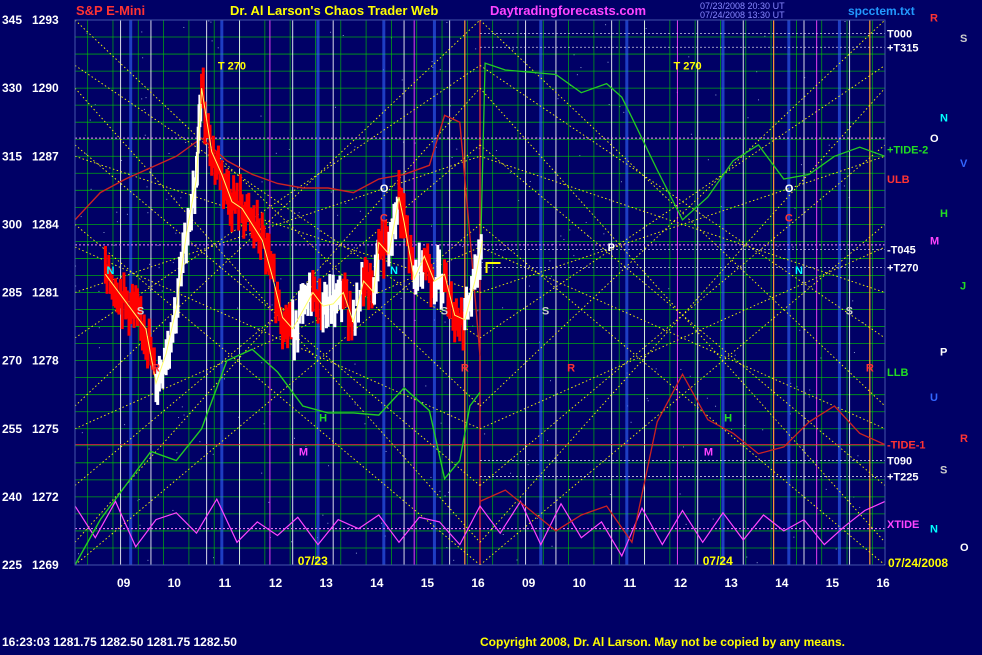 The height and width of the screenshot is (655, 982). Describe the element at coordinates (45, 429) in the screenshot. I see `y-tick-label-price: 1275` at that location.